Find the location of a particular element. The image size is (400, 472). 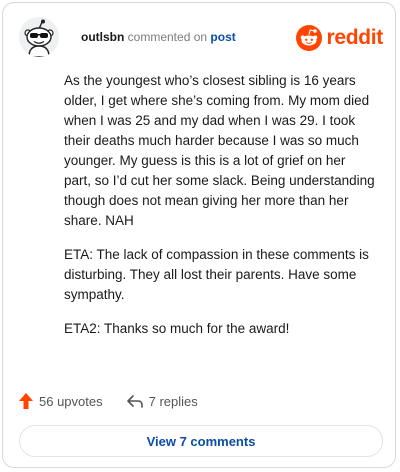

post-link: post is located at coordinates (222, 37).